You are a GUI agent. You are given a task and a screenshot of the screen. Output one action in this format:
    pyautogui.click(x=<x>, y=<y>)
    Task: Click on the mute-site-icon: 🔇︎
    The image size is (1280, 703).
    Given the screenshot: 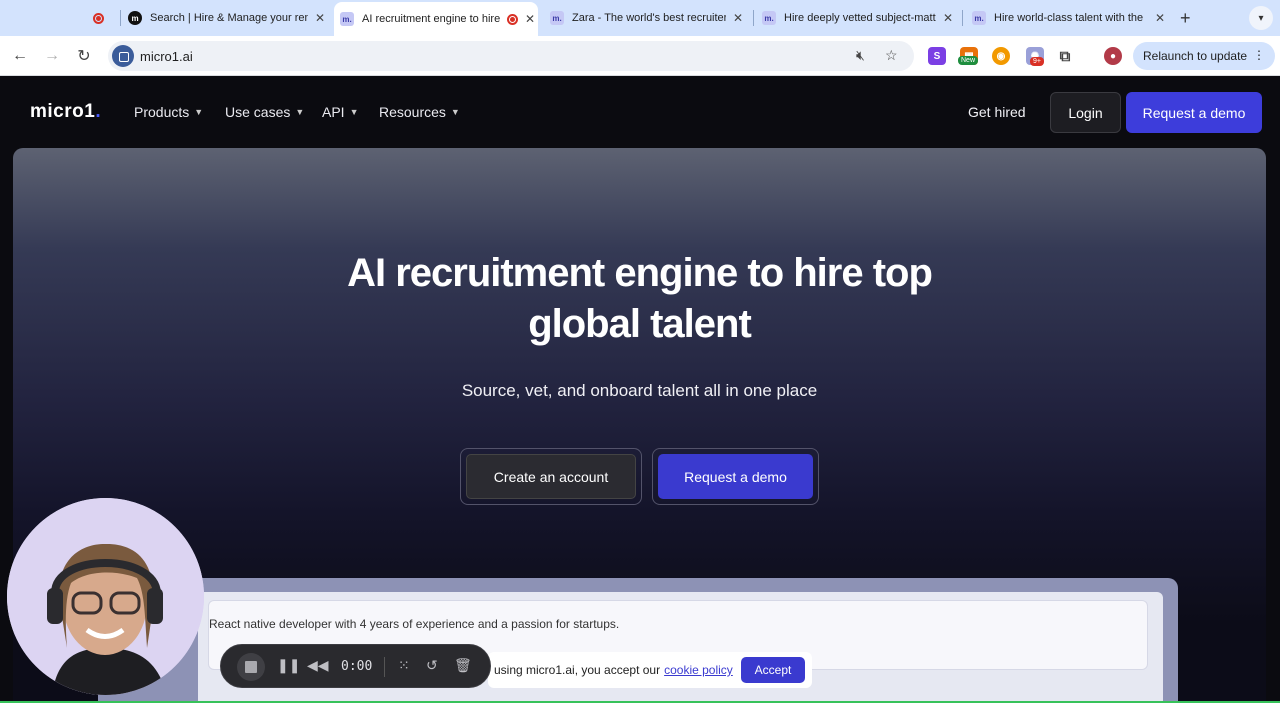 What is the action you would take?
    pyautogui.click(x=860, y=55)
    